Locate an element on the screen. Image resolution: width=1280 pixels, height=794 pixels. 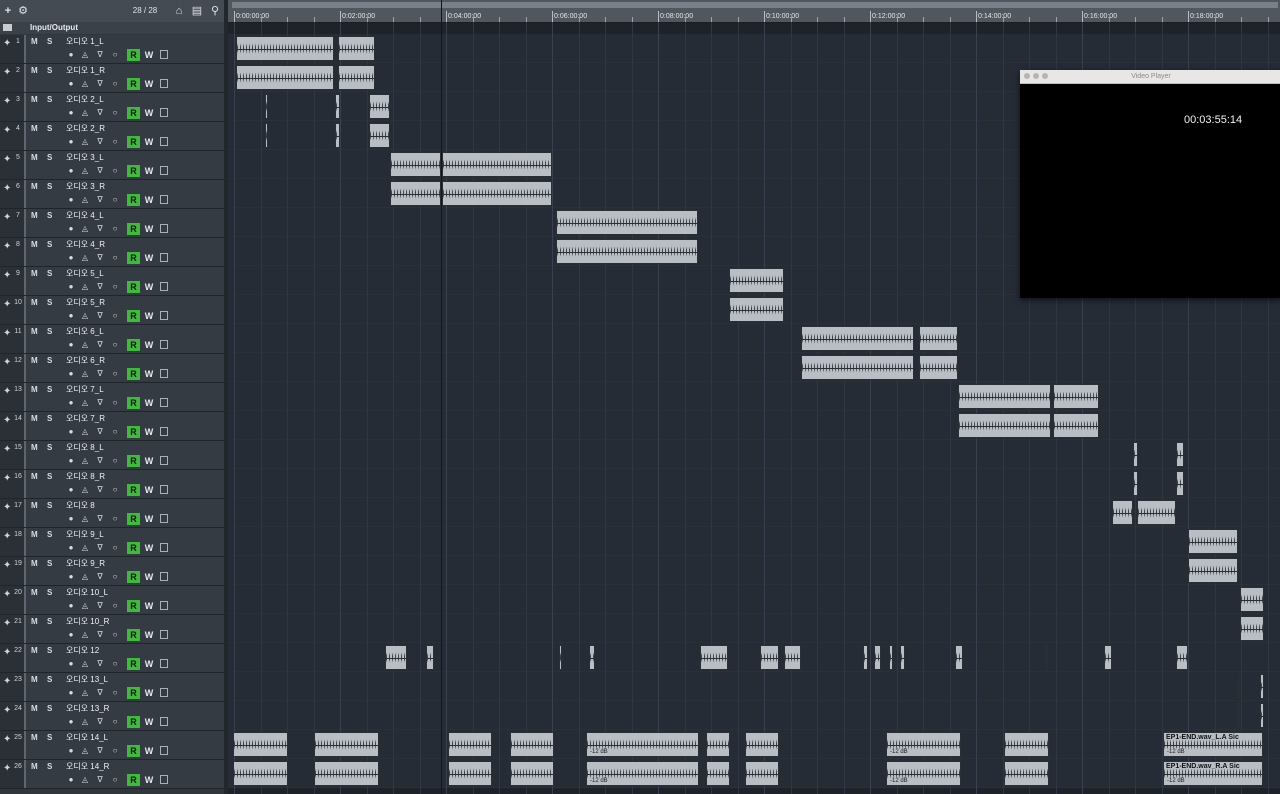
track-header: ✦ 20 M S 오디오 10_L ● ◬ ∇ ○ R W is located at coordinates (112, 600).